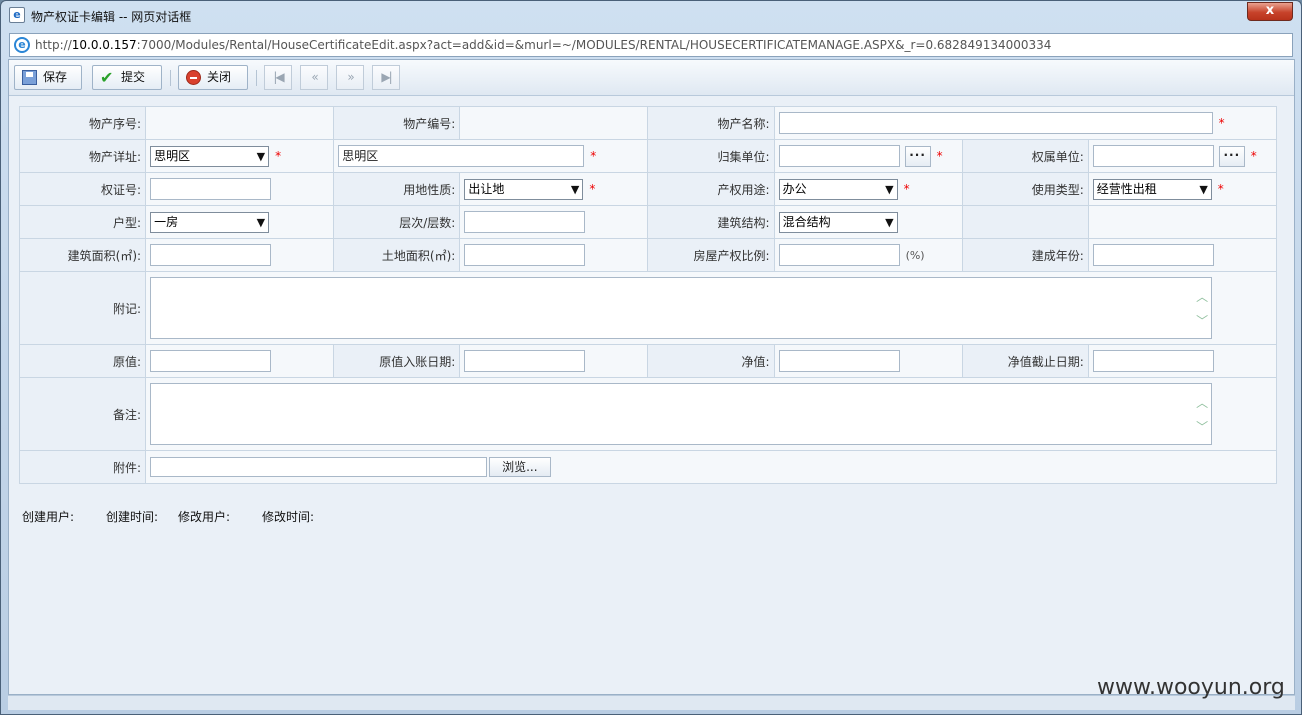 The height and width of the screenshot is (715, 1302). Describe the element at coordinates (681, 414) in the screenshot. I see `remark-textarea: ︿ ﹀` at that location.